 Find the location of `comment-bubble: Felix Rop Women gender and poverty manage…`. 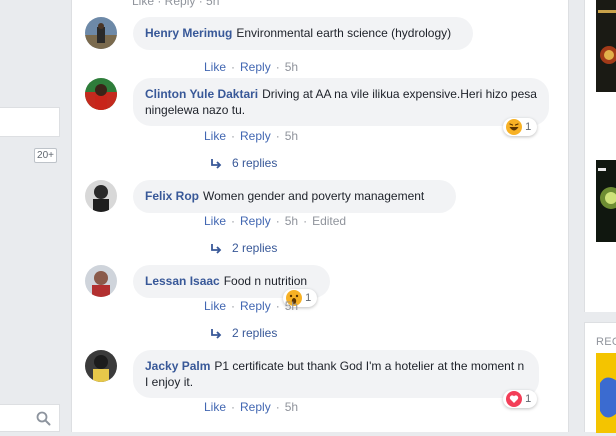

comment-bubble: Felix Rop Women gender and poverty manage… is located at coordinates (294, 196).